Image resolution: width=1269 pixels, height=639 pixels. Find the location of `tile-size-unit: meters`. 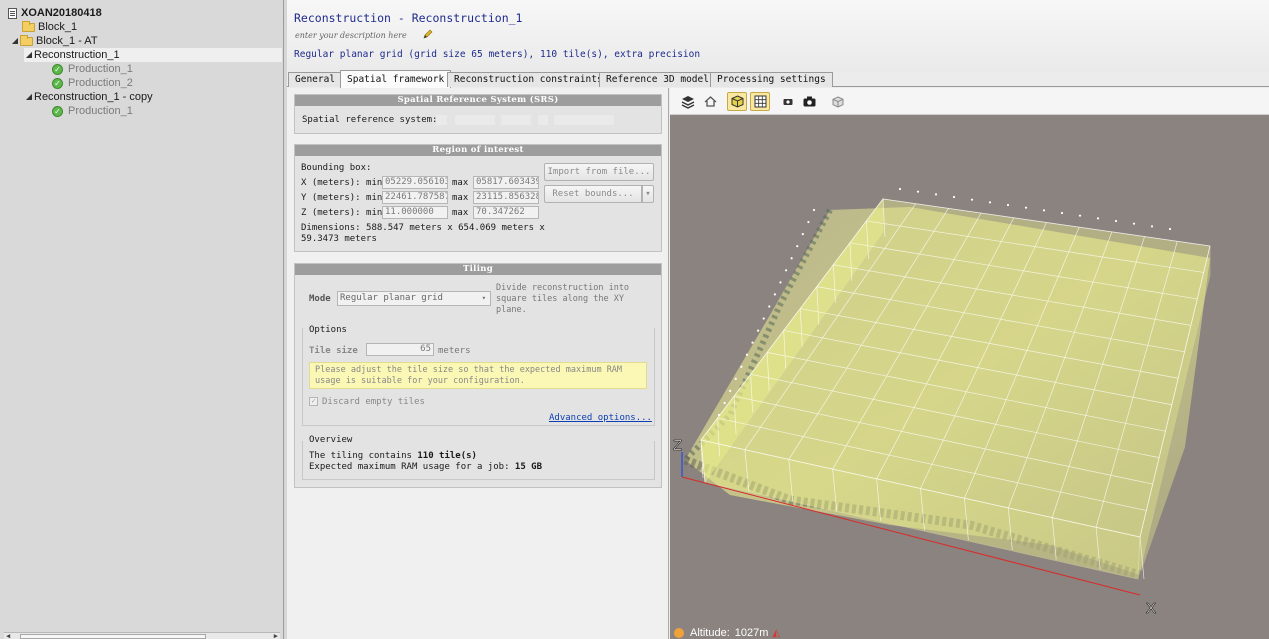

tile-size-unit: meters is located at coordinates (454, 351).